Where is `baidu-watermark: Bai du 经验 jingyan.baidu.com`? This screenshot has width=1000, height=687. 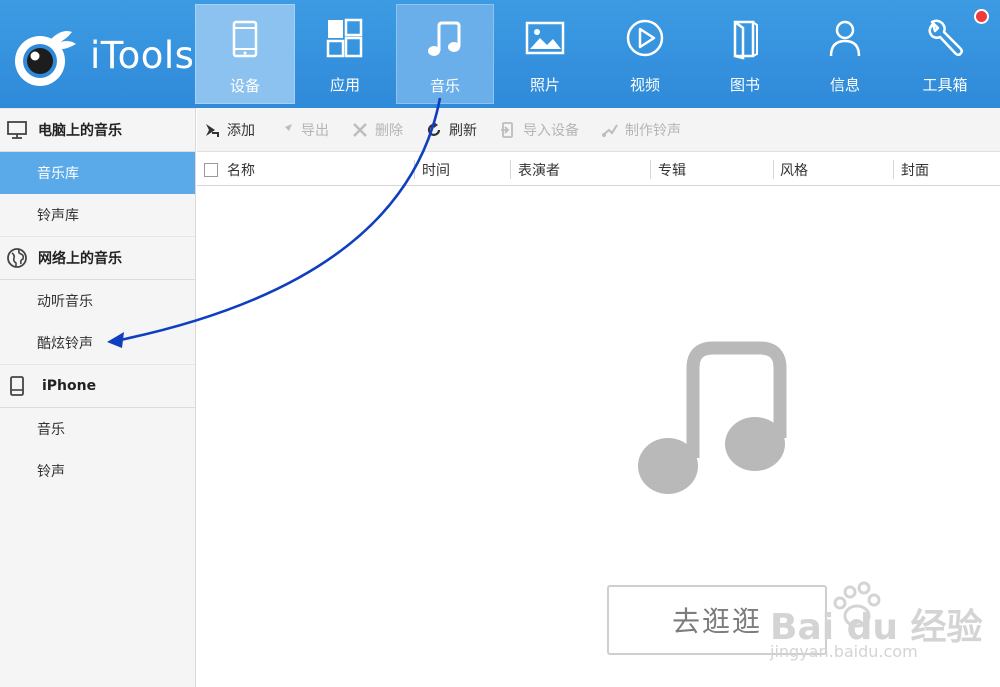 baidu-watermark: Bai du 经验 jingyan.baidu.com is located at coordinates (880, 623).